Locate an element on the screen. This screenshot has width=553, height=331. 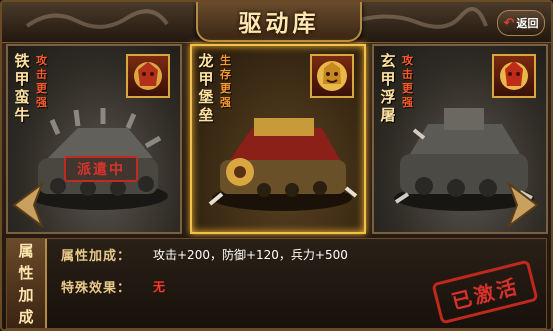
special-effect-label: 特殊效果： is located at coordinates (96, 288).